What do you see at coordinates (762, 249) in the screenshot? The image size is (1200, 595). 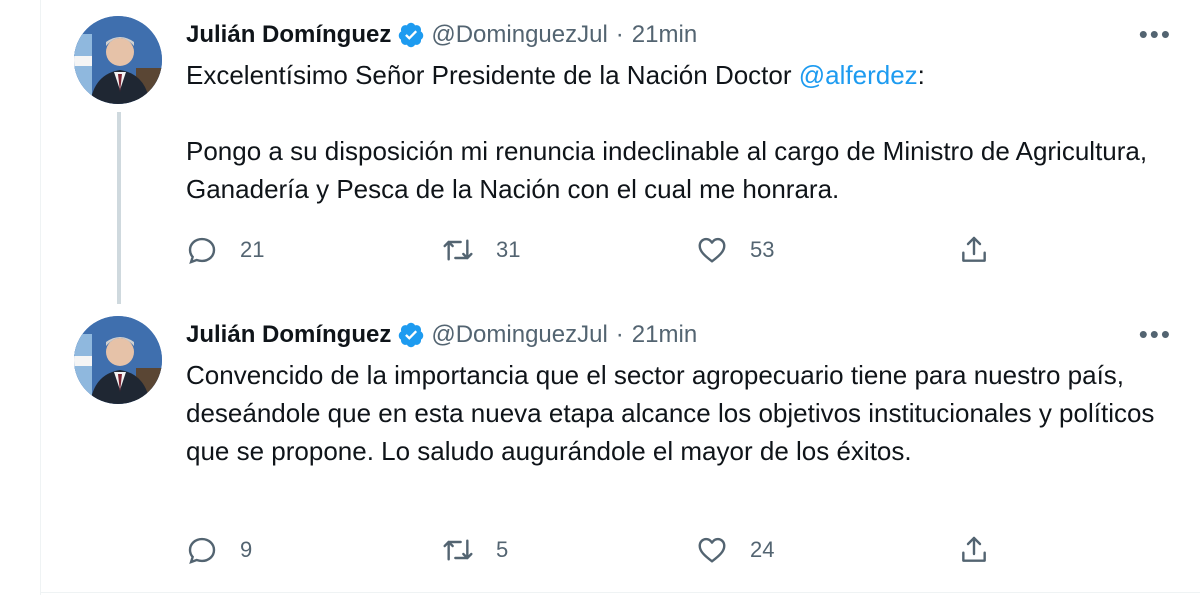 I see `like-count: 53` at bounding box center [762, 249].